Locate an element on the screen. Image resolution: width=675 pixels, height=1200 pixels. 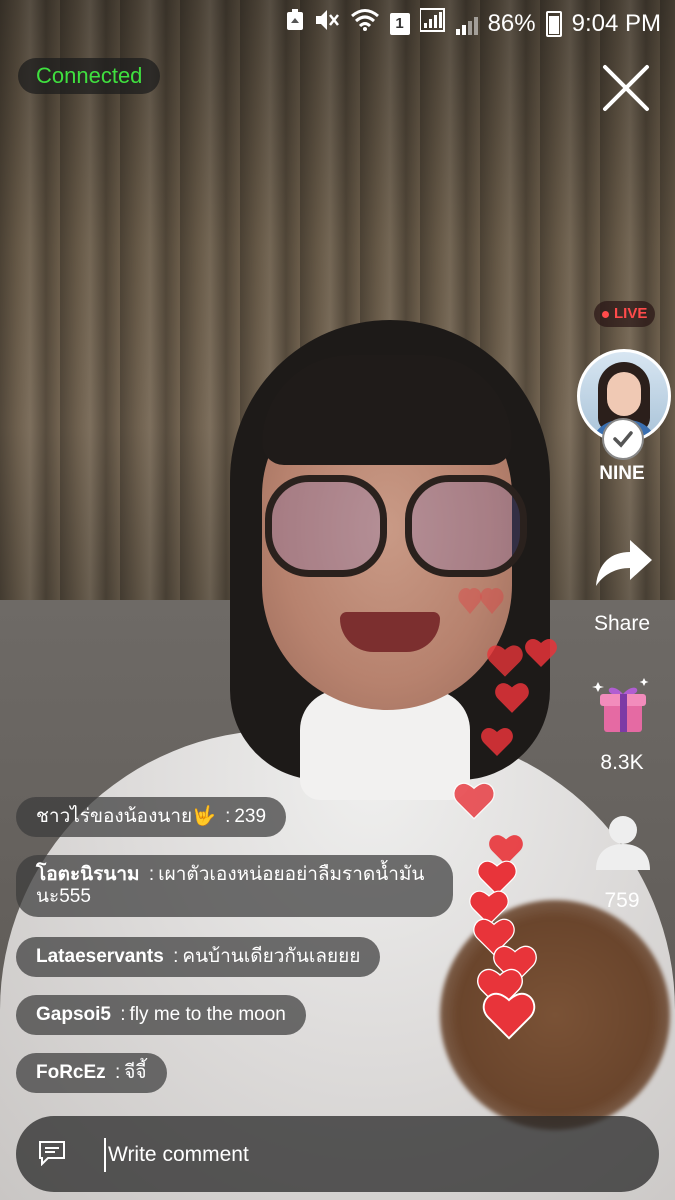
wifi-icon is located at coordinates (365, 23).